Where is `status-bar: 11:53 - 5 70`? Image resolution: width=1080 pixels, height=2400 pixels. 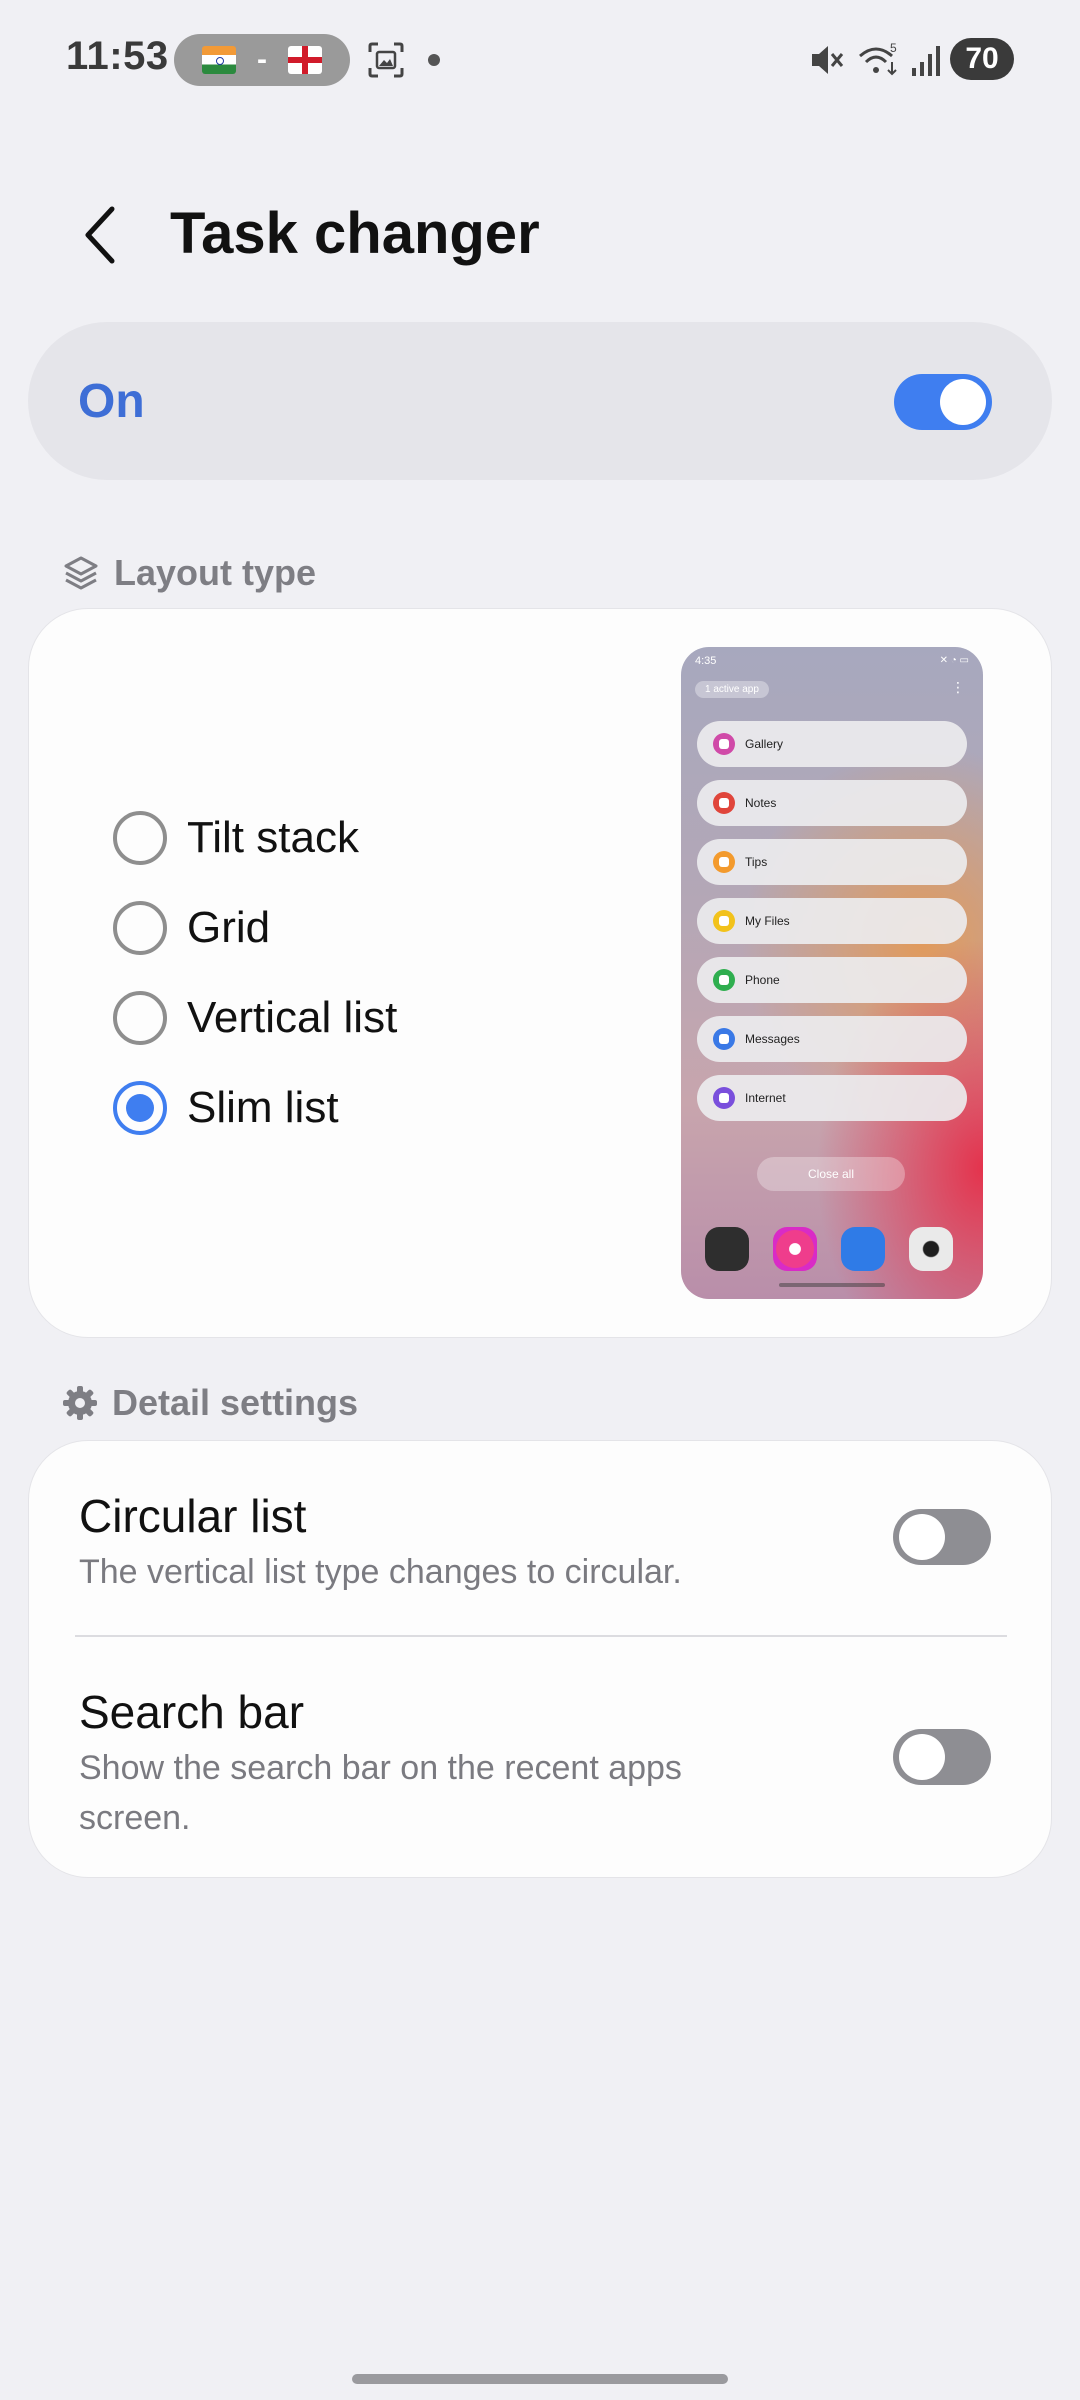
status-bar: 11:53 - 5 70 is located at coordinates (540, 60).